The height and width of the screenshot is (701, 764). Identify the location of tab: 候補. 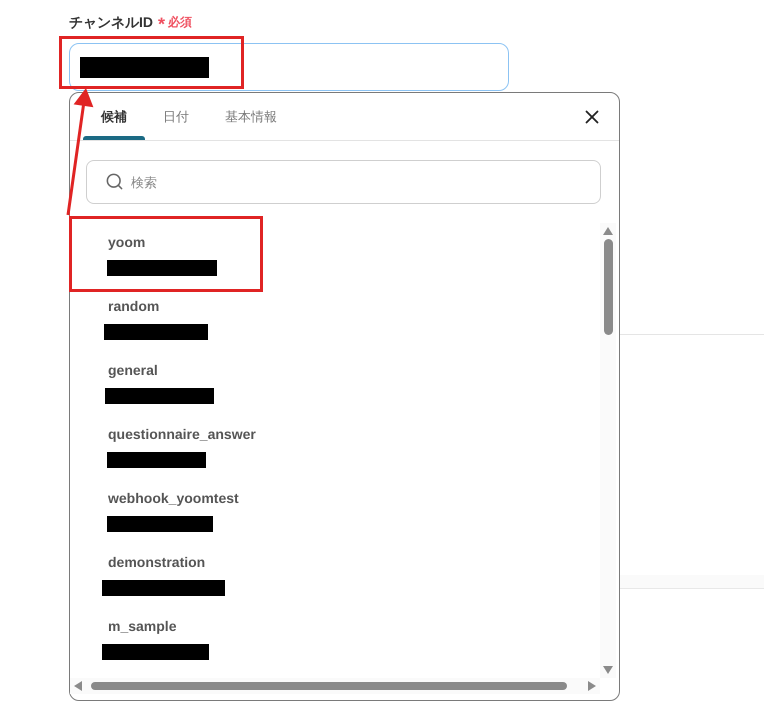
(114, 116).